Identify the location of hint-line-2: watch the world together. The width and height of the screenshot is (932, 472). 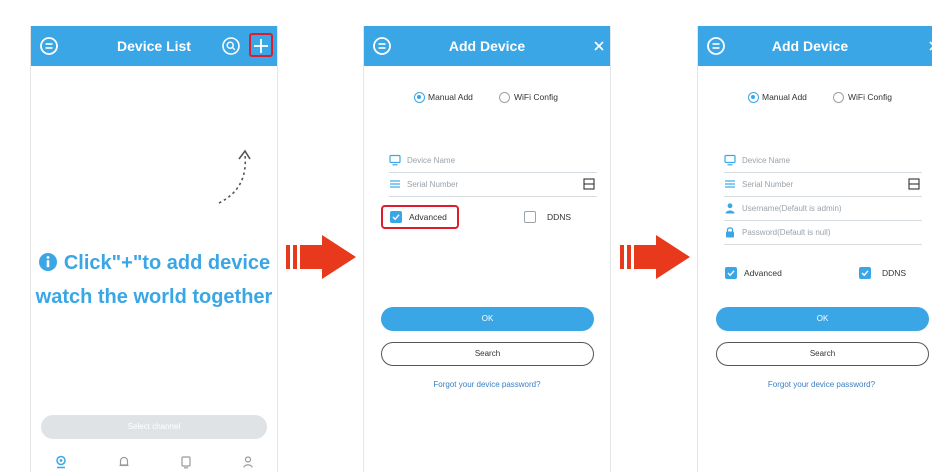
(154, 297).